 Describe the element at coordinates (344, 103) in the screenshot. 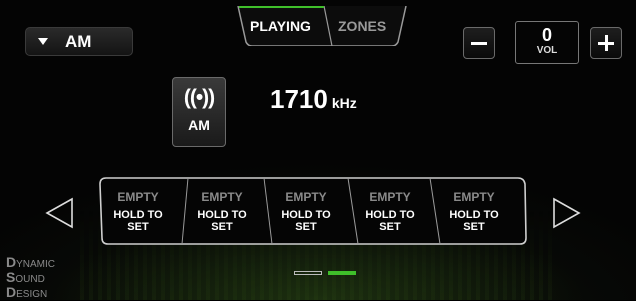

I see `frequency-unit: kHz` at that location.